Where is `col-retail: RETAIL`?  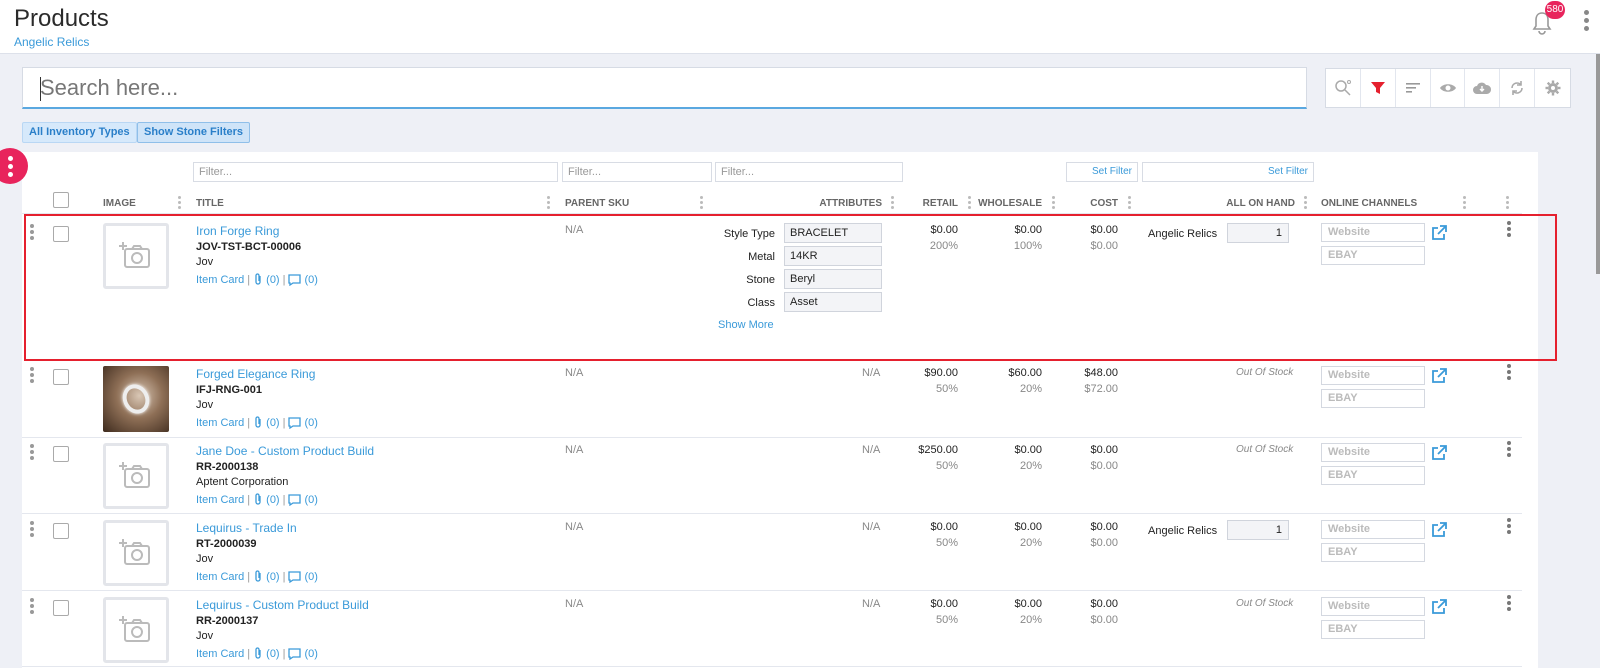
col-retail: RETAIL is located at coordinates (929, 203).